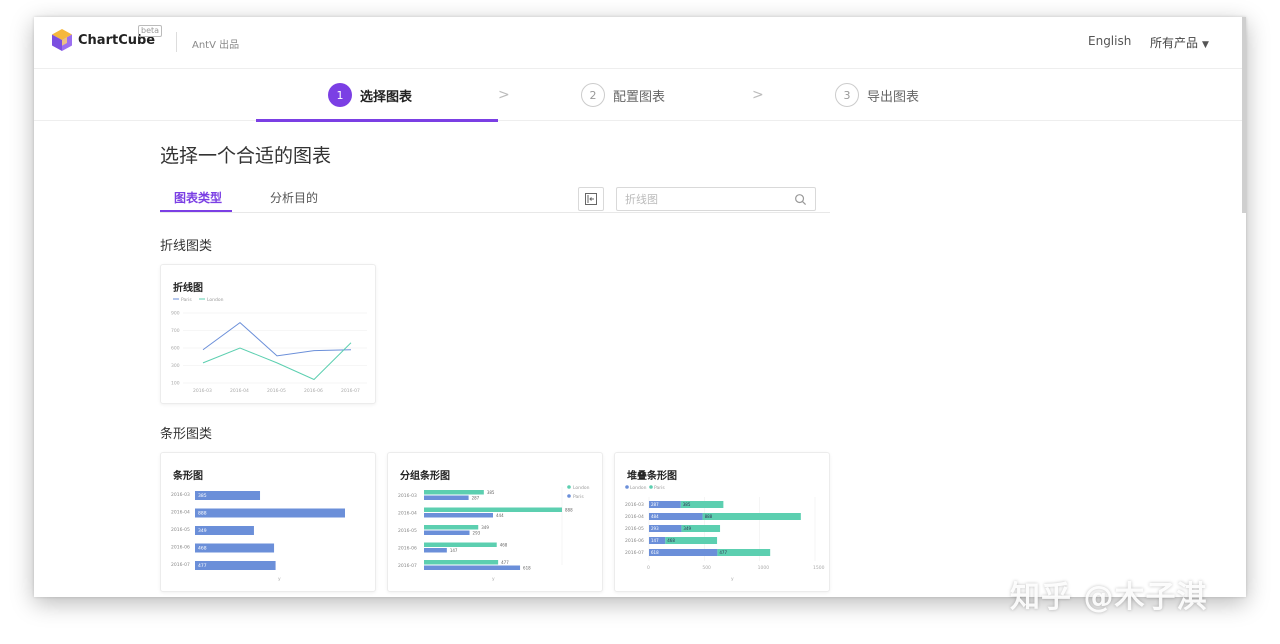  Describe the element at coordinates (276, 391) in the screenshot. I see `x-tick-label: 2016-05` at that location.